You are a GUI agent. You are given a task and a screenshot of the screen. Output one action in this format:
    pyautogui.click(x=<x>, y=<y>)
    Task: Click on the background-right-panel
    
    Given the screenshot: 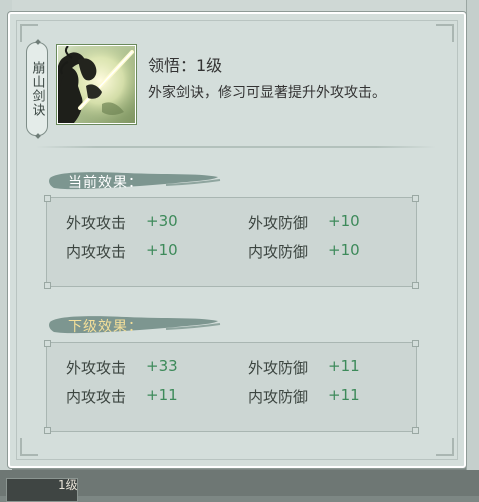 What is the action you would take?
    pyautogui.click(x=472, y=235)
    